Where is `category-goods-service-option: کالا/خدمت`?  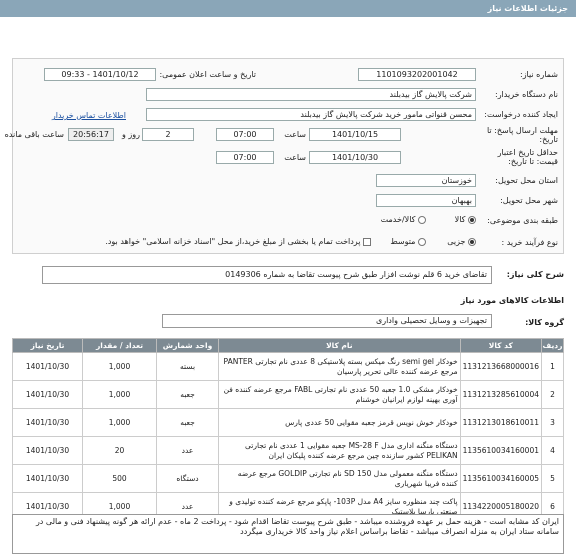 category-goods-service-option: کالا/خدمت is located at coordinates (403, 219).